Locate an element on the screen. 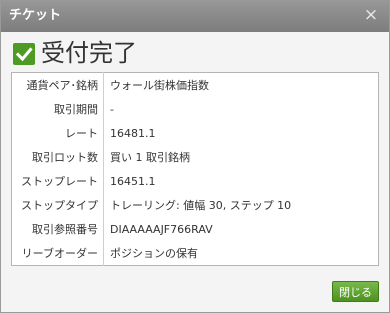  table-row: ストップレート 16451.1 is located at coordinates (195, 181).